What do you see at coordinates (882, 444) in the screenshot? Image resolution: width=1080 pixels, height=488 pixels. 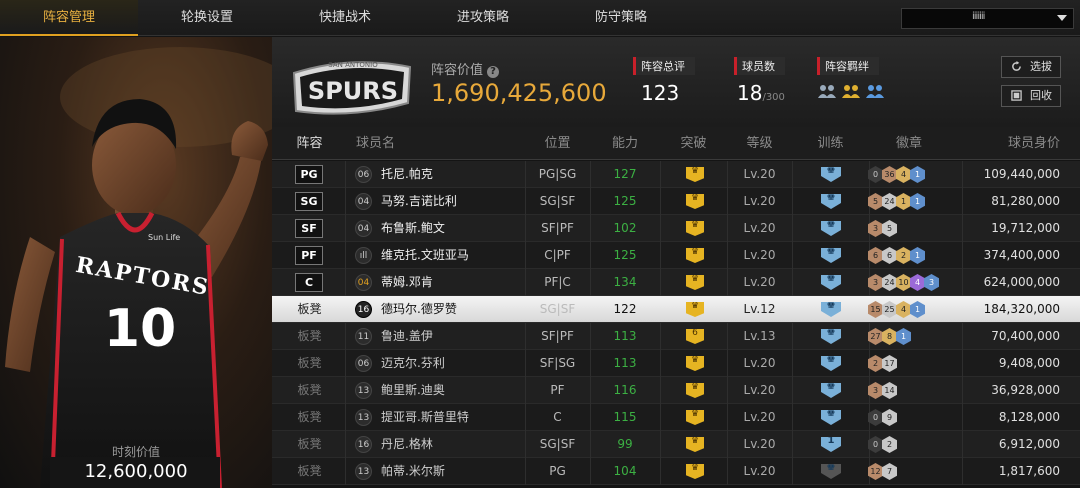 I see `badge-list: 02` at bounding box center [882, 444].